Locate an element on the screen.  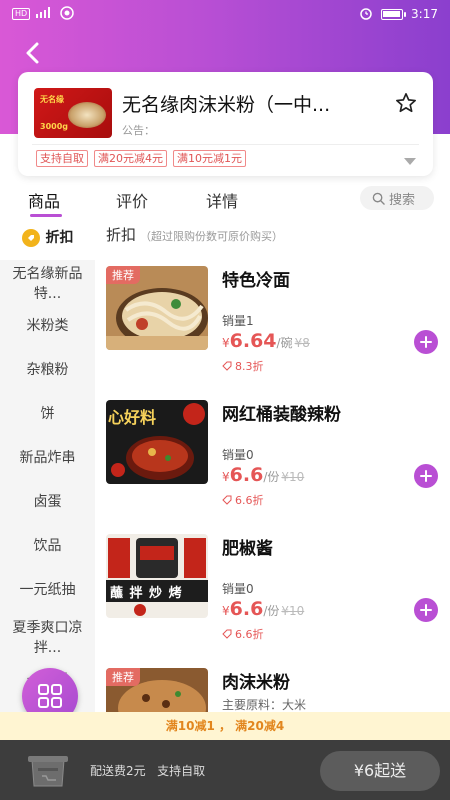
status-bar: HD 3:17 is located at coordinates (225, 14).